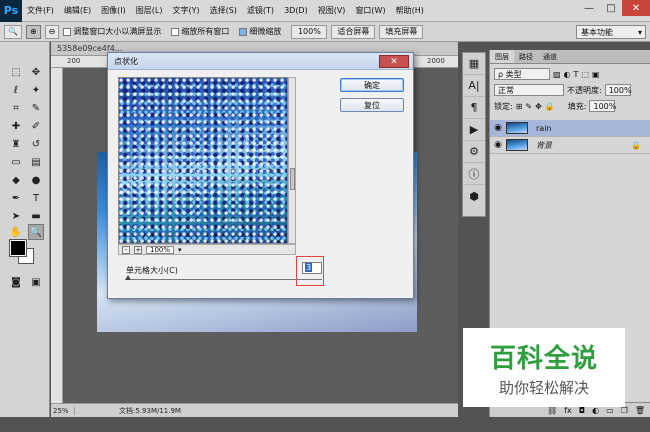 The height and width of the screenshot is (432, 650). I want to click on lock-pixels-icon: ⊞, so click(519, 106).